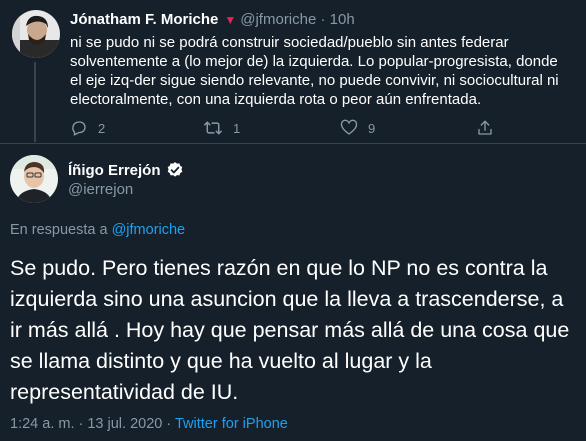 The height and width of the screenshot is (441, 586). I want to click on parent-author-name: Jónatham F. Moriche, so click(144, 19).